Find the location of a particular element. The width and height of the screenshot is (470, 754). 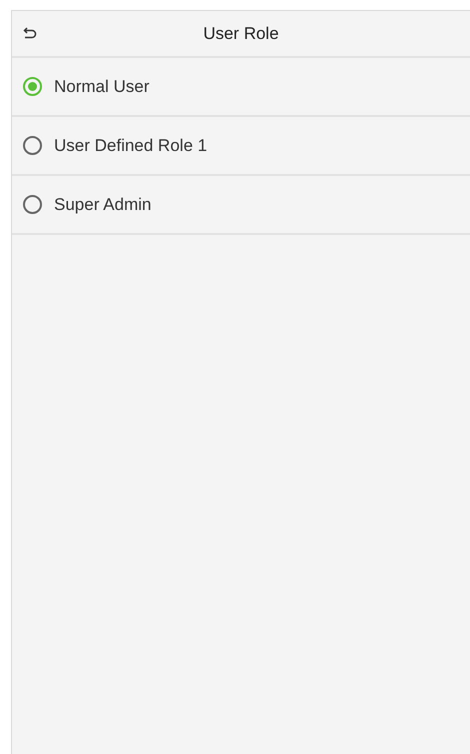

role-option: Super Admin is located at coordinates (241, 205).